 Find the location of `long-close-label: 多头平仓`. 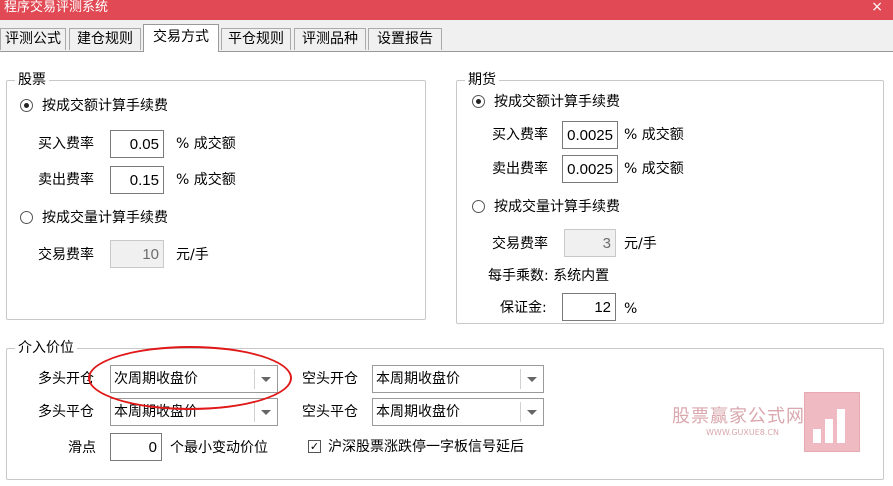

long-close-label: 多头平仓 is located at coordinates (66, 412).